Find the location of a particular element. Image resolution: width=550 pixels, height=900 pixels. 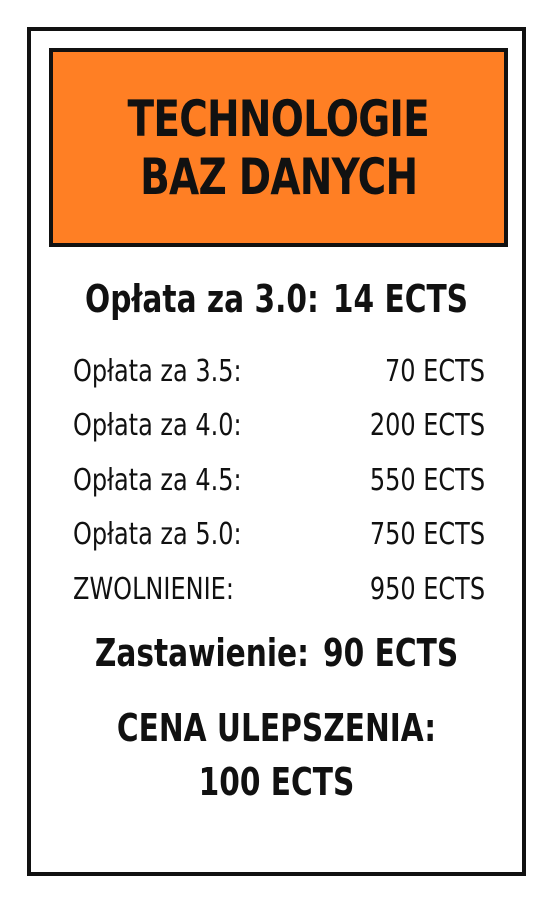

rent-row-value: 200 ECTS is located at coordinates (427, 426).